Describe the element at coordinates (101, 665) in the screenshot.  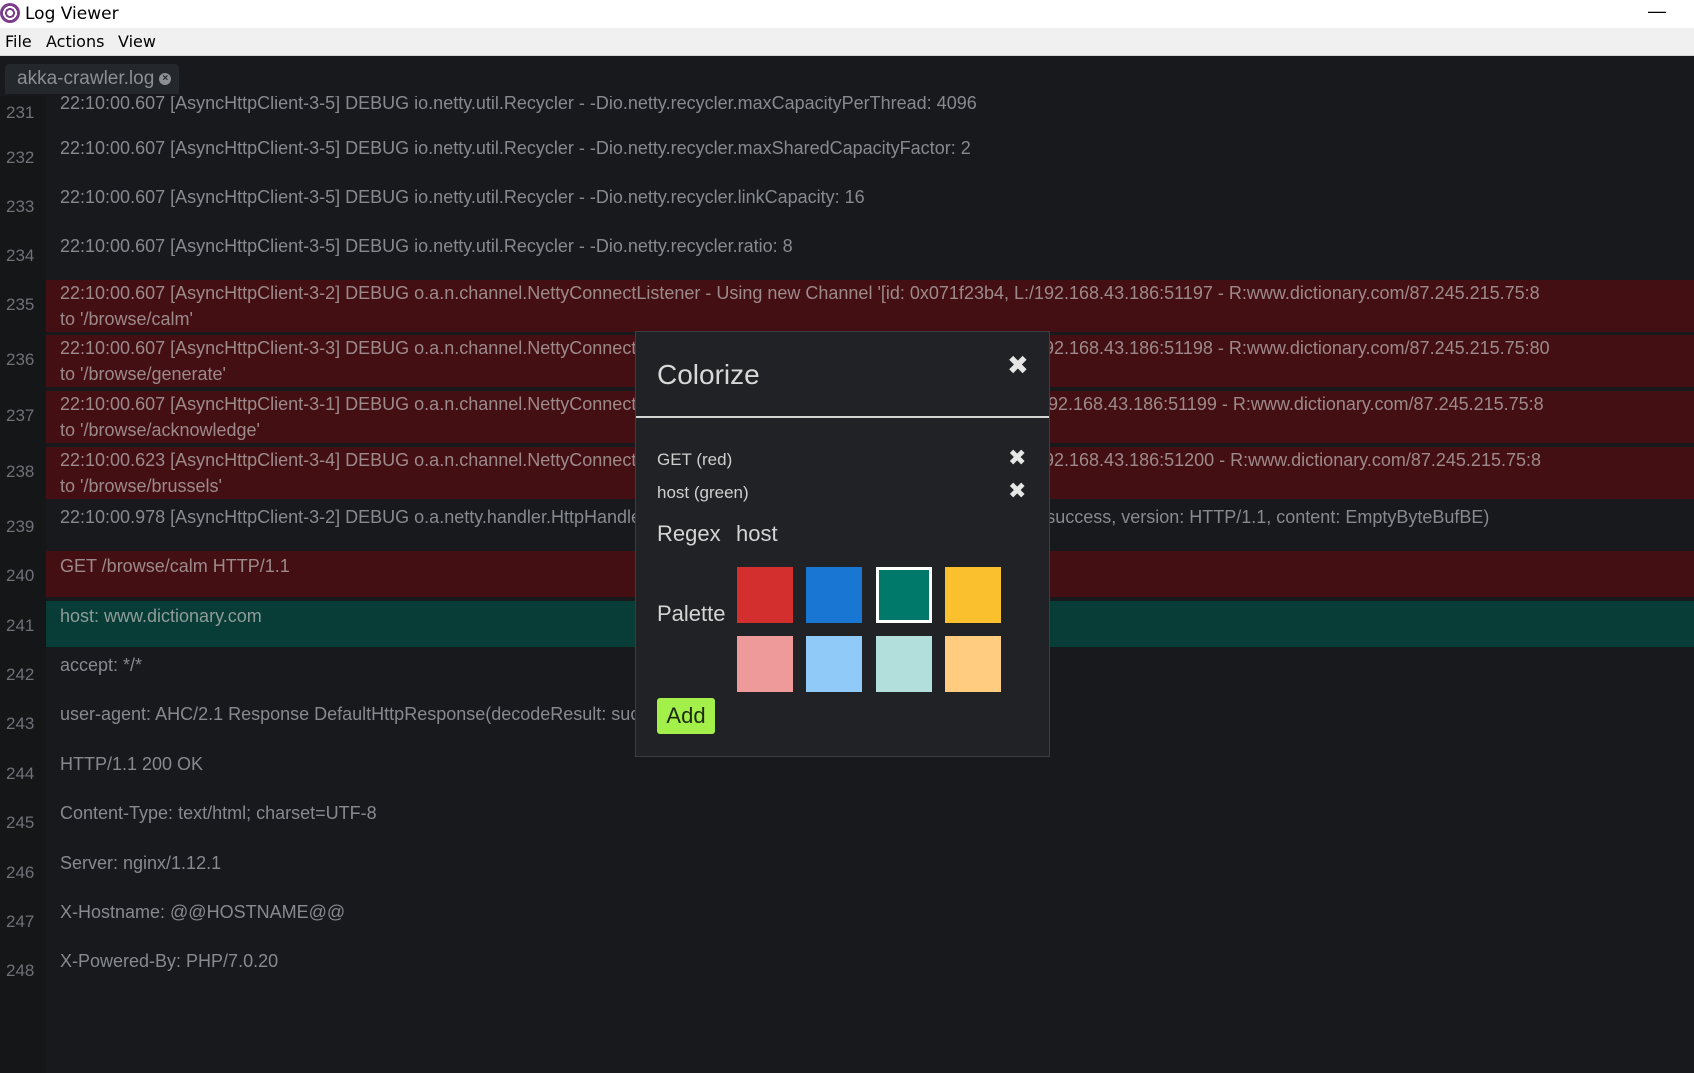
I see `log-text: accept: */*` at that location.